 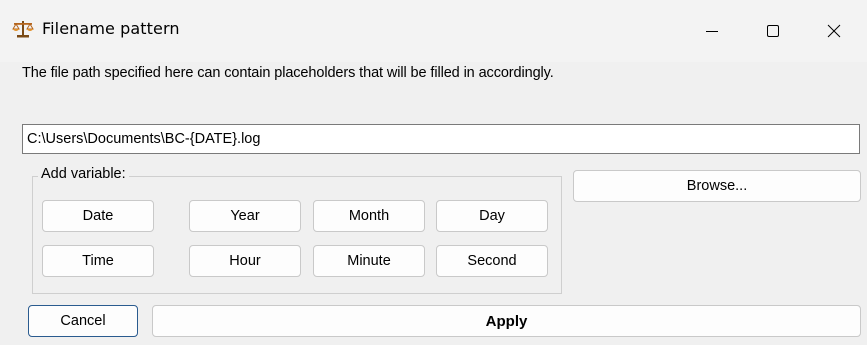 I want to click on minimize-button, so click(x=712, y=31).